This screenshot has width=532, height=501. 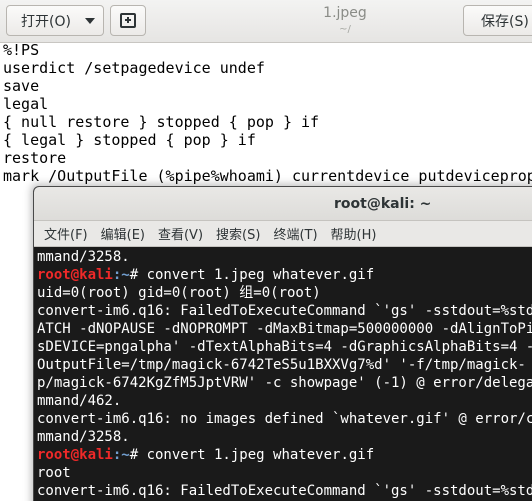 What do you see at coordinates (345, 13) in the screenshot?
I see `document-title: 1.jpeg` at bounding box center [345, 13].